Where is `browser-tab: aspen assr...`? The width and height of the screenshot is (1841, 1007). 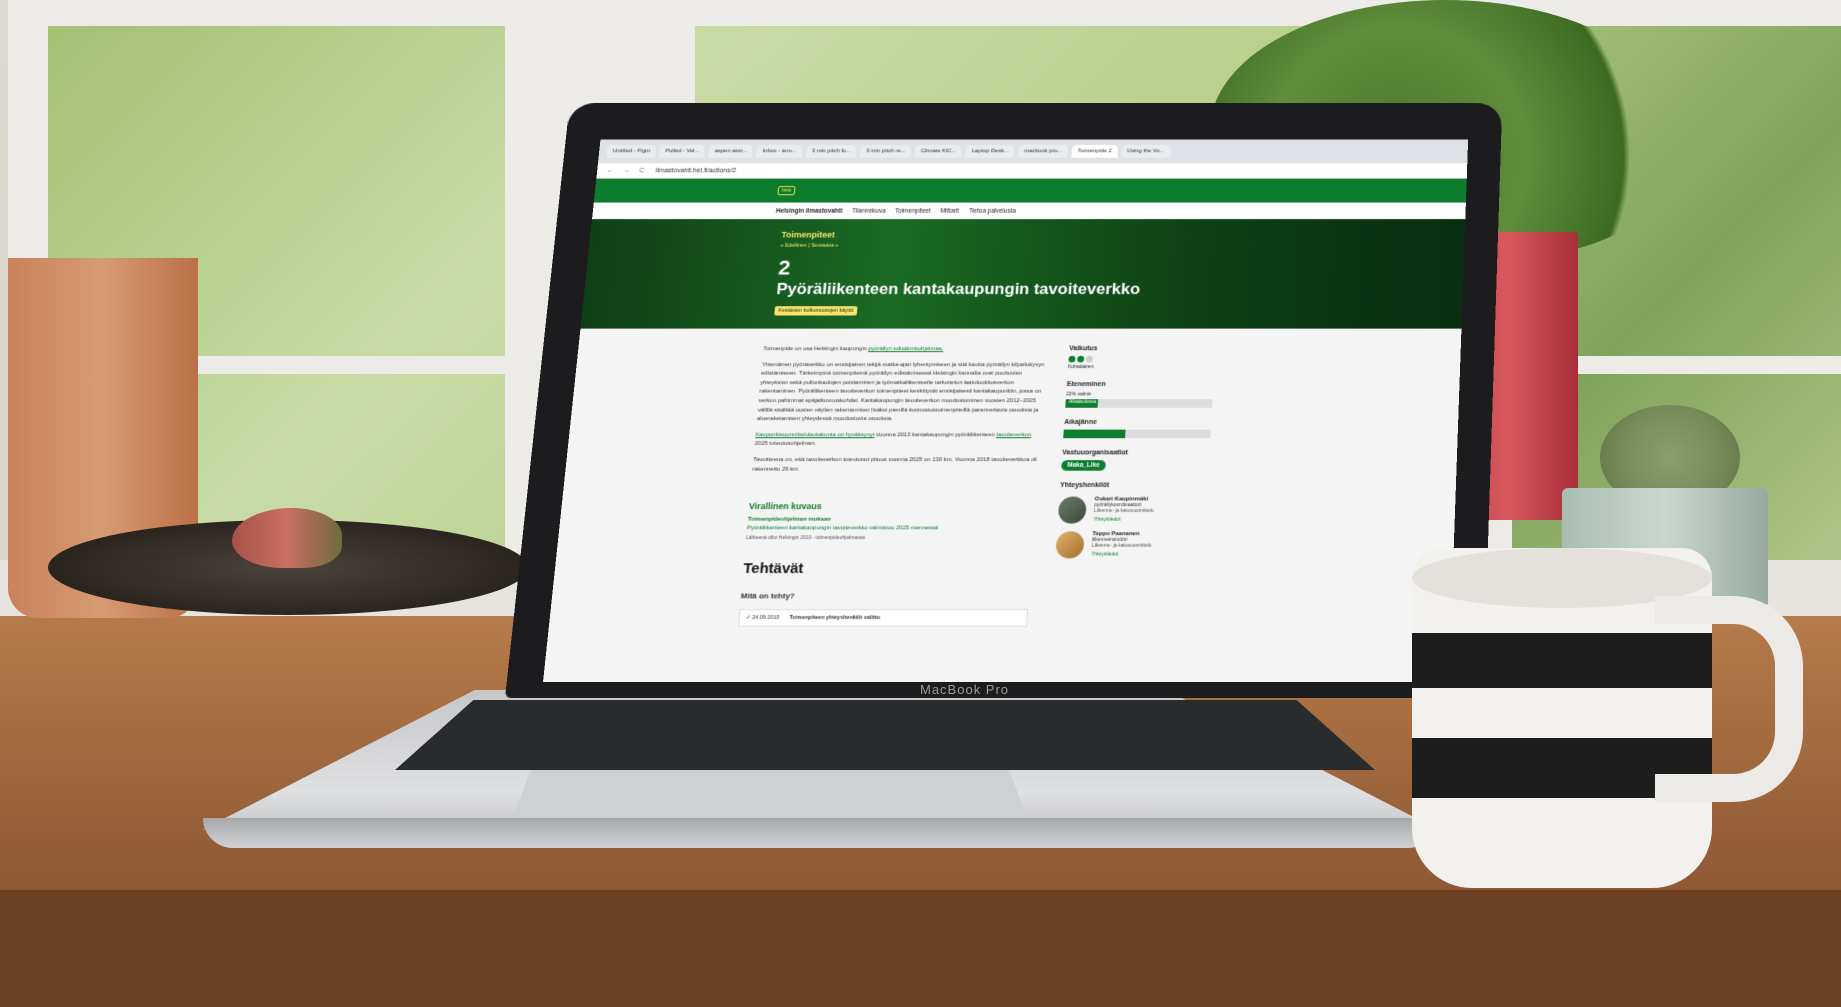 browser-tab: aspen assr... is located at coordinates (731, 151).